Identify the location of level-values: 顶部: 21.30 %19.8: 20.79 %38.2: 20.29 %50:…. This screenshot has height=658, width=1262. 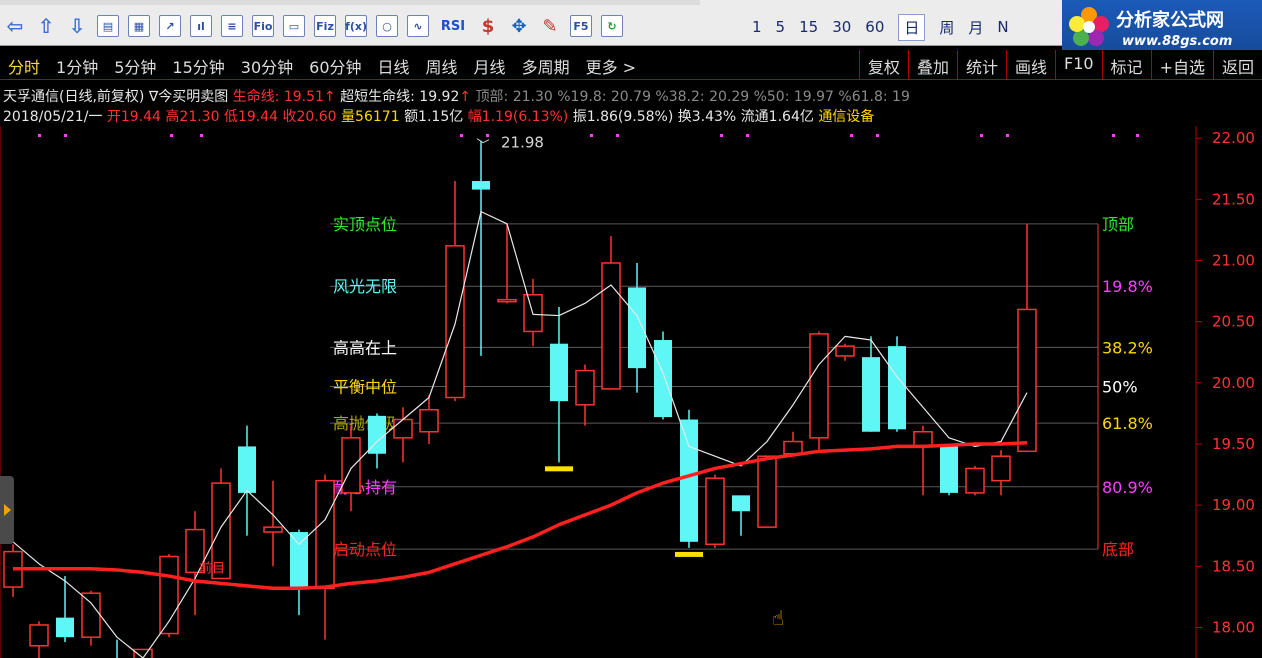
(692, 97).